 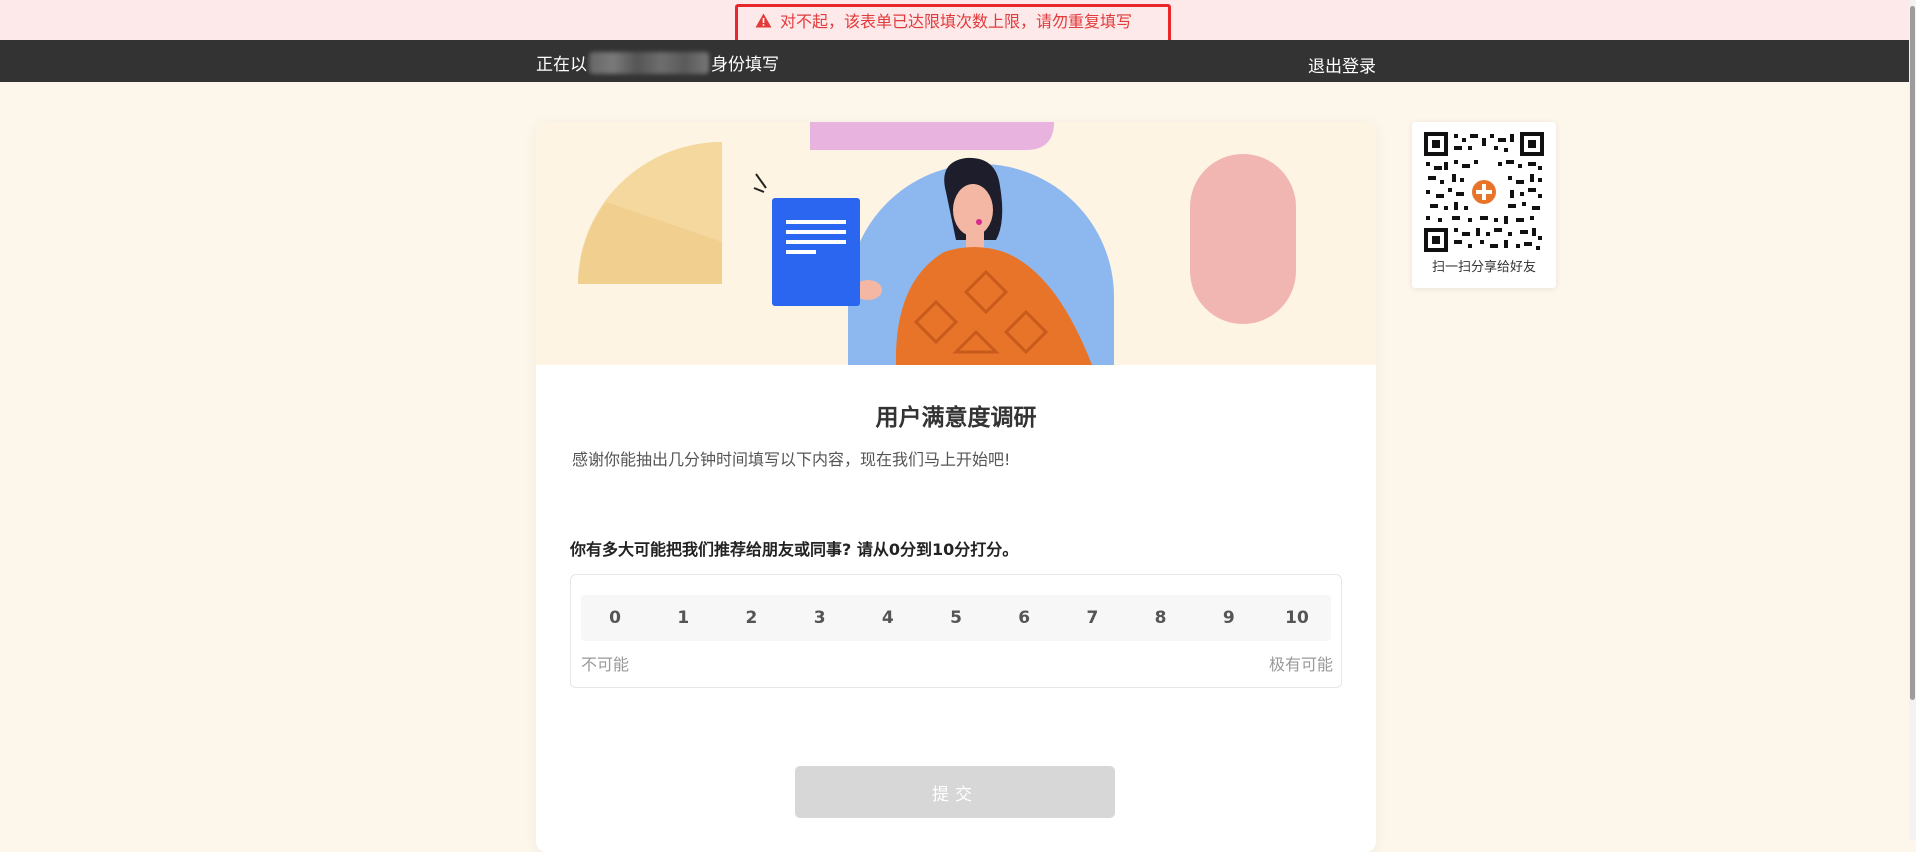 What do you see at coordinates (794, 549) in the screenshot?
I see `nps-question-label: 你有多大可能把我们推荐给朋友或同事? 请从0分到10分打分。` at bounding box center [794, 549].